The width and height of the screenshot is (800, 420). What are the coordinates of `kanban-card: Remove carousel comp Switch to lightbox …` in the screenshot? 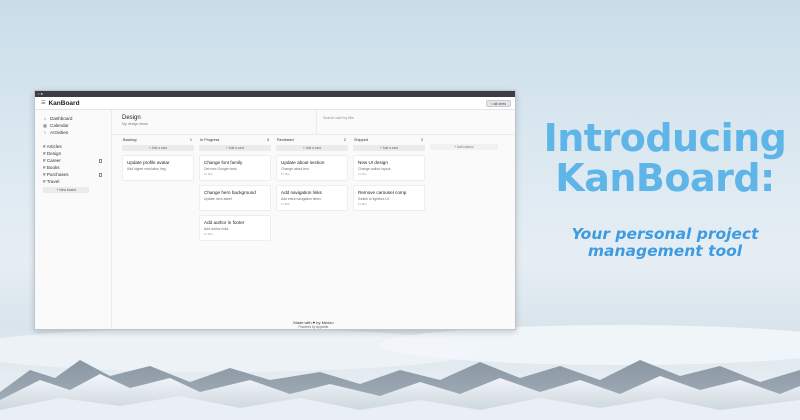 It's located at (389, 198).